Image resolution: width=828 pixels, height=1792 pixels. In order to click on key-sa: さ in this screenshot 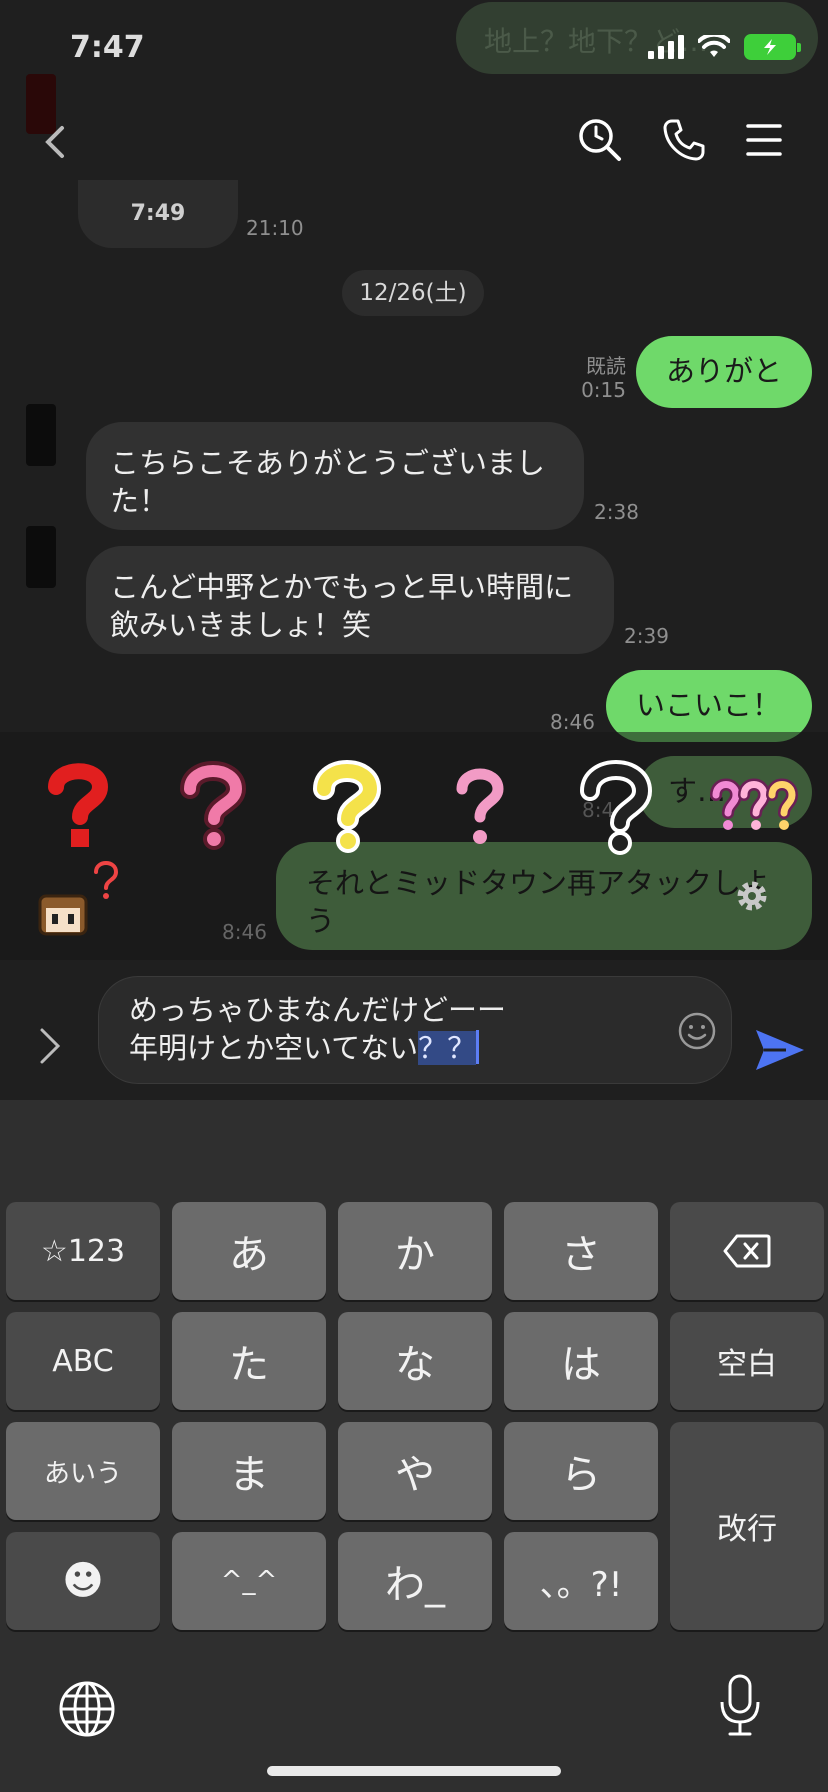, I will do `click(581, 1251)`.